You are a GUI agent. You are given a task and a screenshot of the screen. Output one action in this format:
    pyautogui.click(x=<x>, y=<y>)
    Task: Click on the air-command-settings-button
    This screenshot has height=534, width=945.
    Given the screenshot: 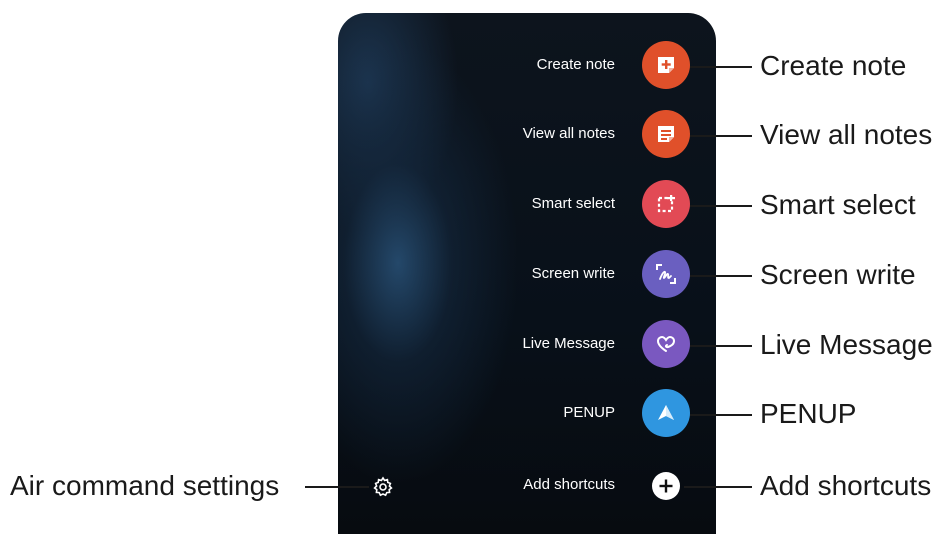 What is the action you would take?
    pyautogui.click(x=383, y=487)
    